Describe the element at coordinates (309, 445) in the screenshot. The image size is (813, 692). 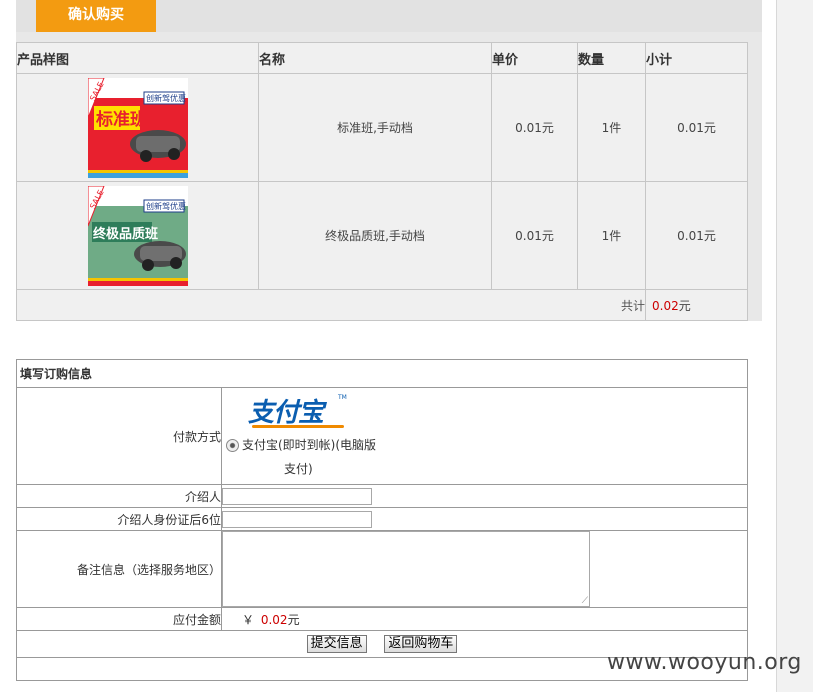
I see `payment-option-text: 支付宝(即时到帐)(电脑版` at that location.